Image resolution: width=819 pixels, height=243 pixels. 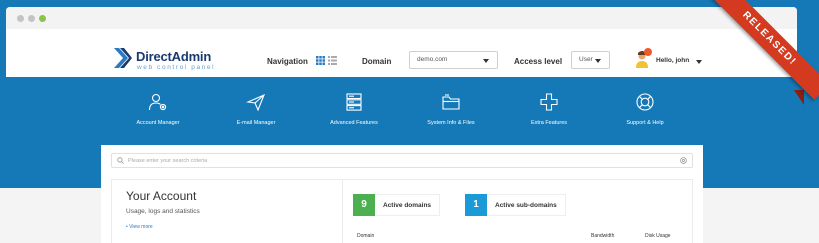 I want to click on search-icon, so click(x=120, y=160).